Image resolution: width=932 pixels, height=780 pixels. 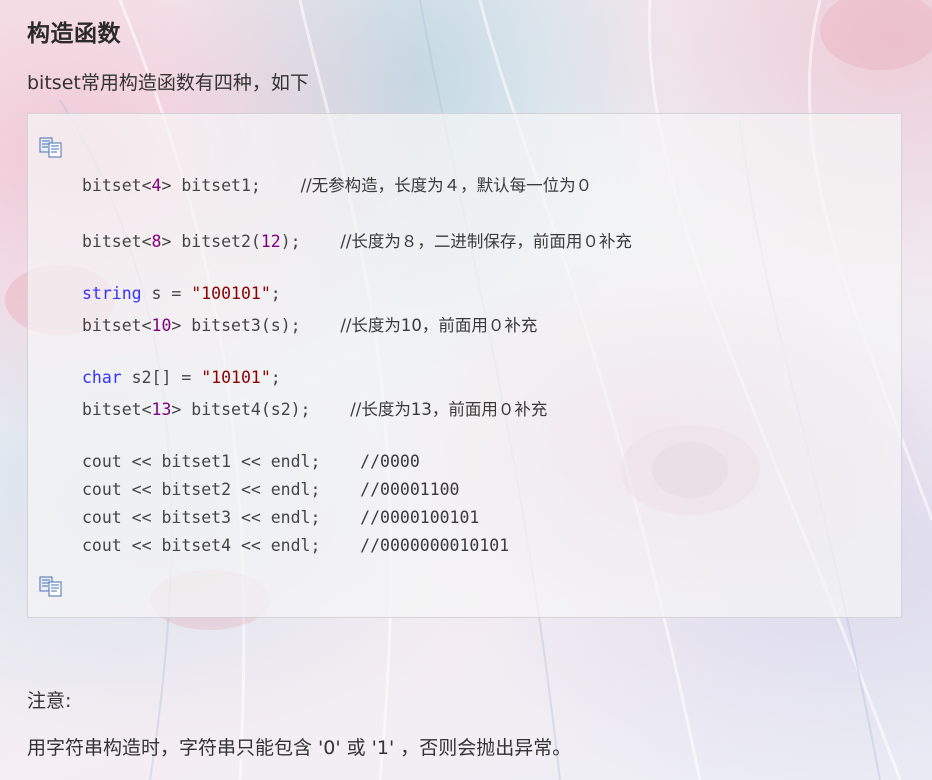 What do you see at coordinates (337, 185) in the screenshot?
I see `code-line-1: bitset<4> bitset1; //无参构造，长度为４，默认每一位为０` at bounding box center [337, 185].